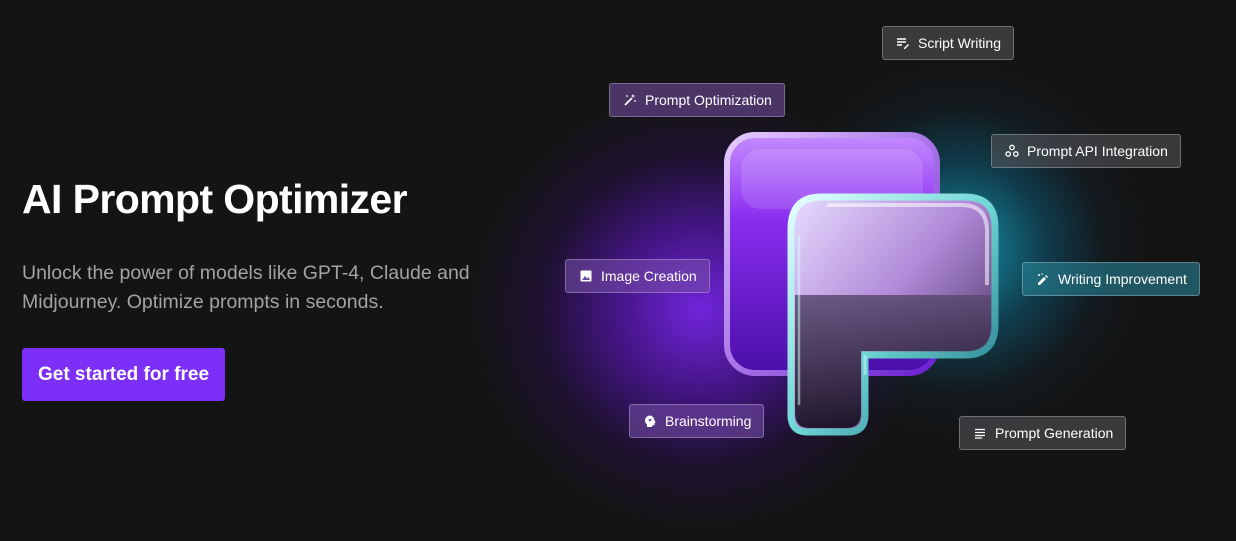 This screenshot has width=1236, height=541. What do you see at coordinates (708, 421) in the screenshot?
I see `tag-label: Brainstorming` at bounding box center [708, 421].